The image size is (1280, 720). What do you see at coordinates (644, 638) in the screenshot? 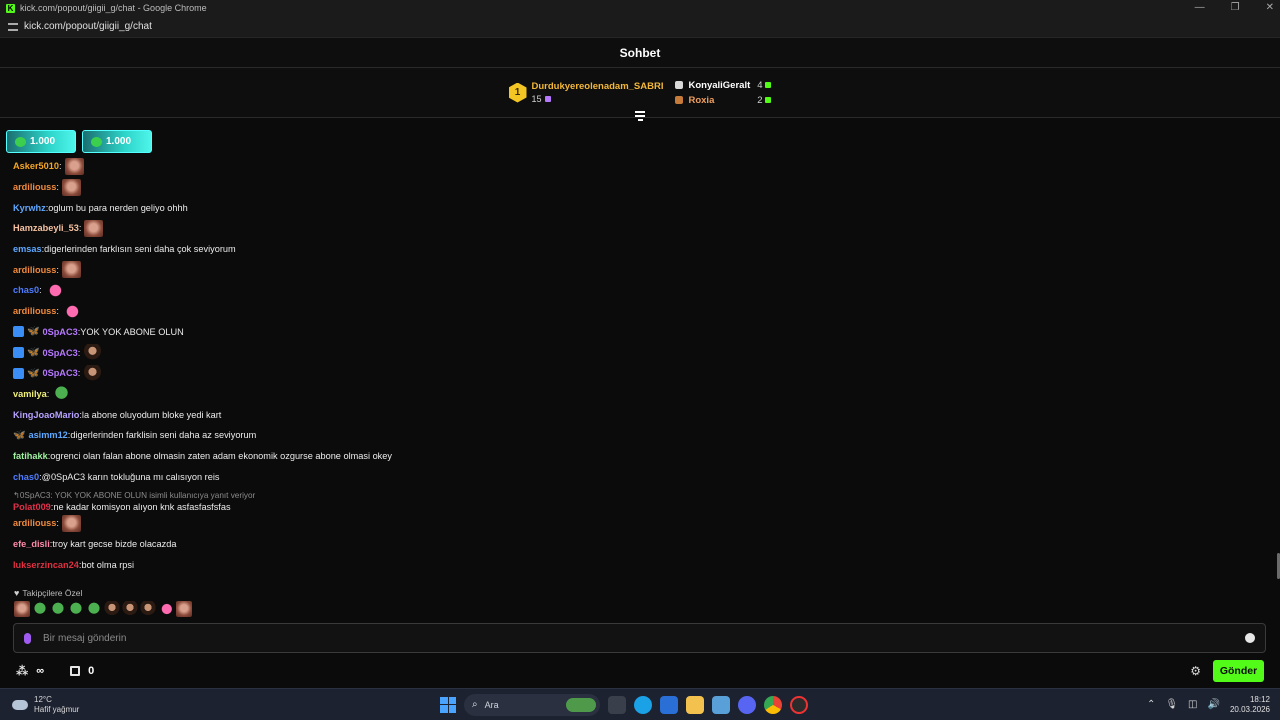
I see `chat-message-input` at bounding box center [644, 638].